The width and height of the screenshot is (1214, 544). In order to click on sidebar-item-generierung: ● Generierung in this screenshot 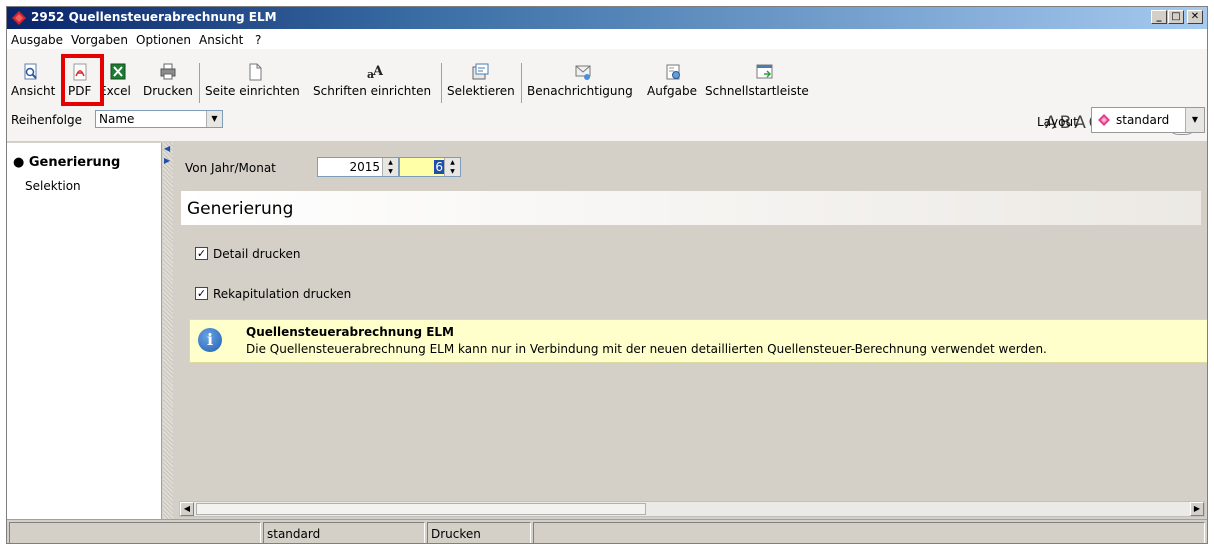, I will do `click(66, 162)`.